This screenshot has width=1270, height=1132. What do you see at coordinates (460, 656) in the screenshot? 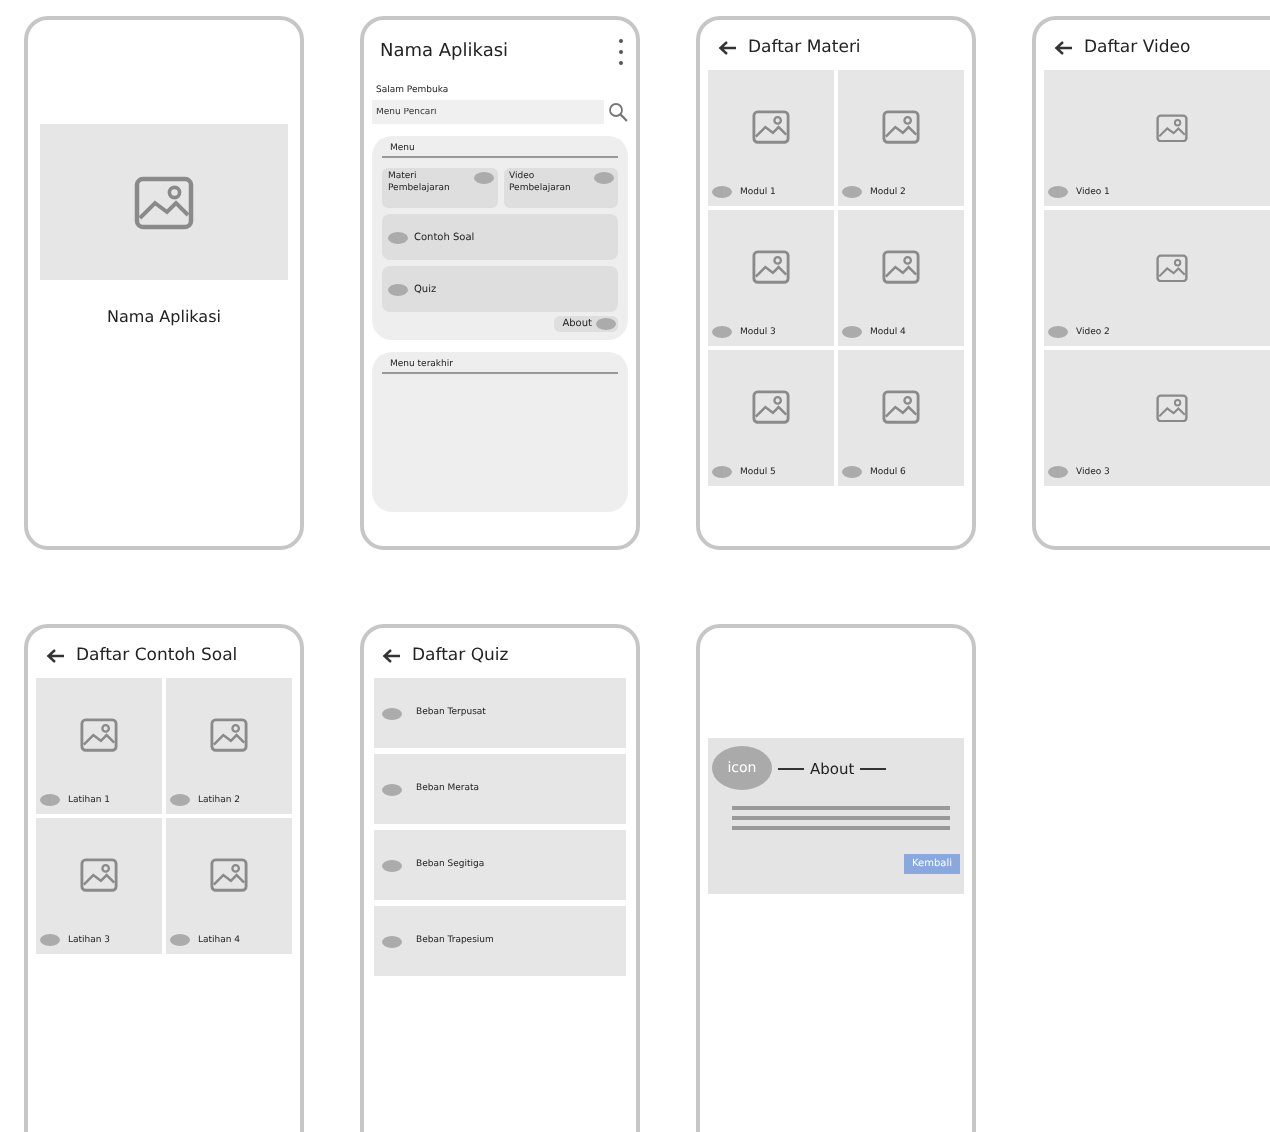
I see `screen-title: Daftar Quiz` at bounding box center [460, 656].